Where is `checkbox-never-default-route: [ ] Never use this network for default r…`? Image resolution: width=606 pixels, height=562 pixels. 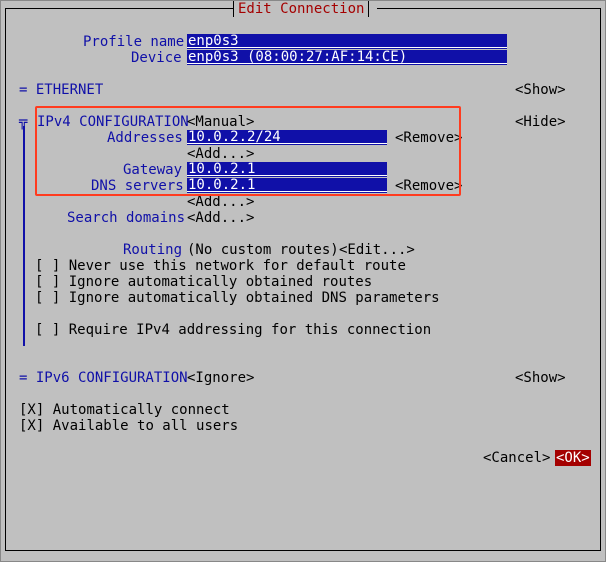
checkbox-never-default-route: [ ] Never use this network for default r… is located at coordinates (220, 266).